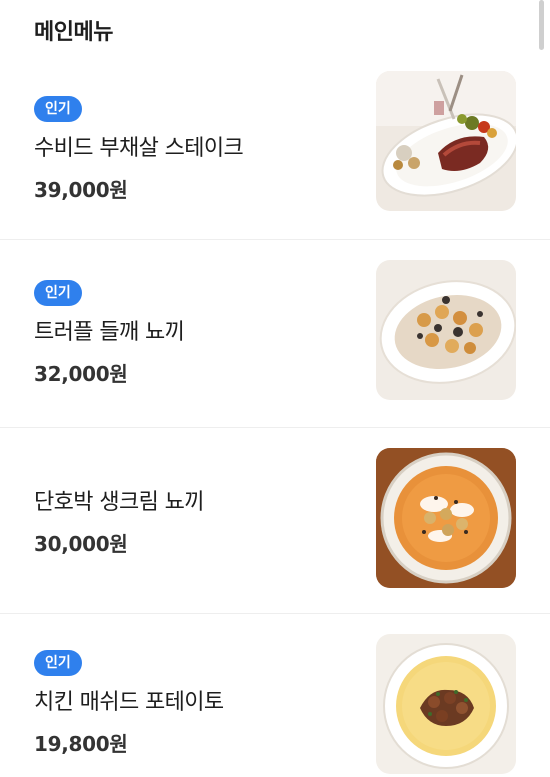  What do you see at coordinates (119, 502) in the screenshot?
I see `menu-item-name: 단호박 생크림 뇨끼` at bounding box center [119, 502].